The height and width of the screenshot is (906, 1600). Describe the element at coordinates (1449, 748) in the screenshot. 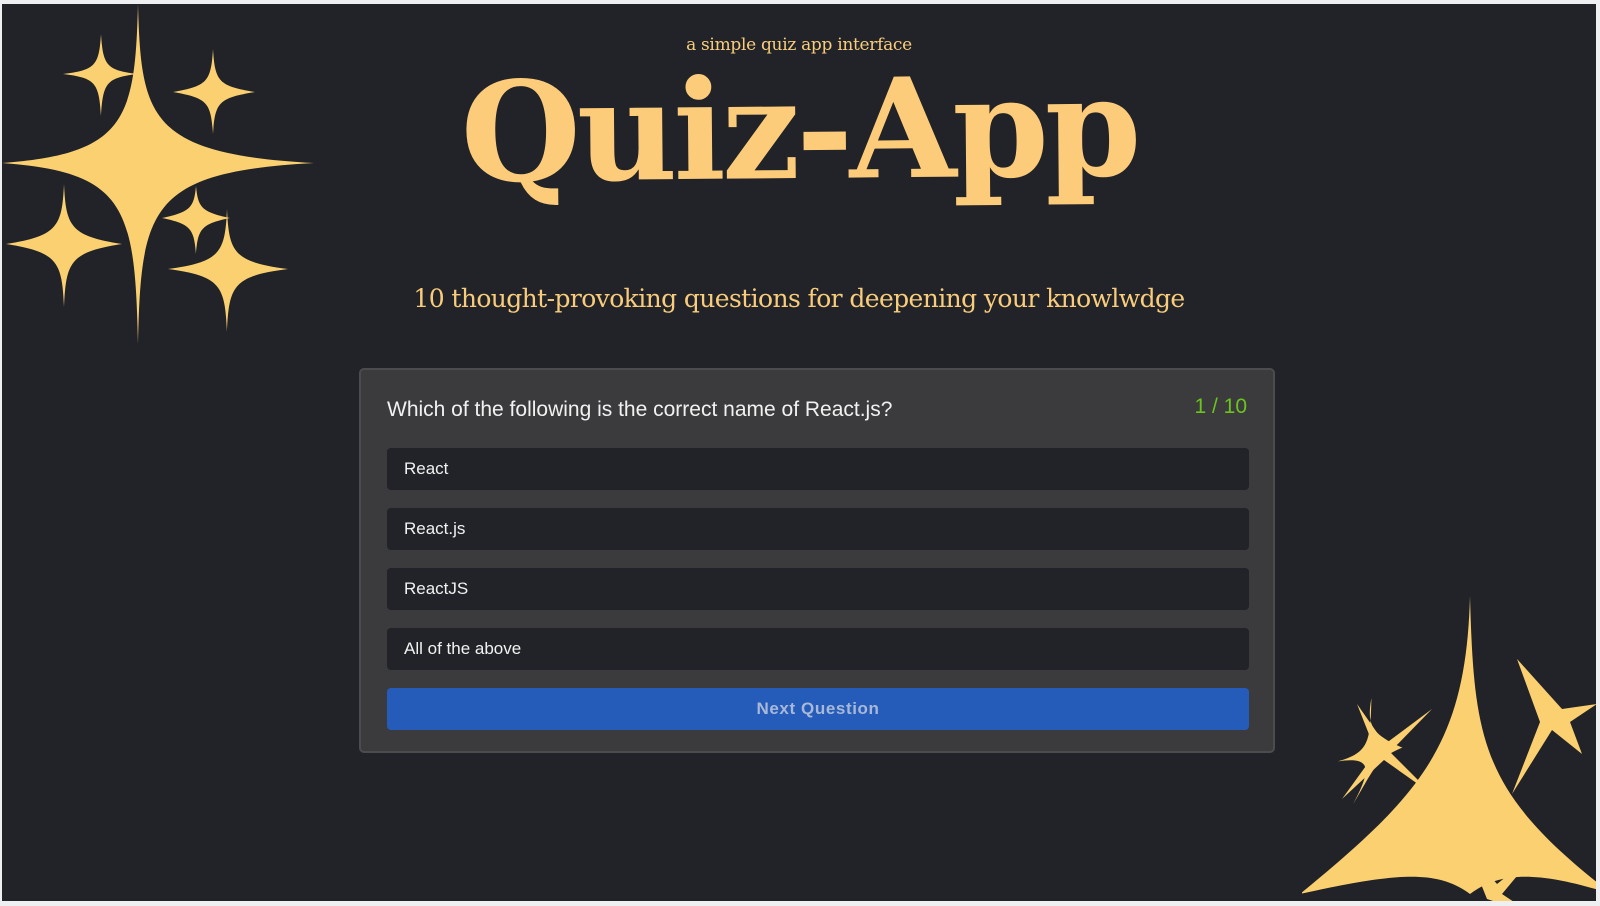

I see `sparkles-bottom-right-icon` at that location.